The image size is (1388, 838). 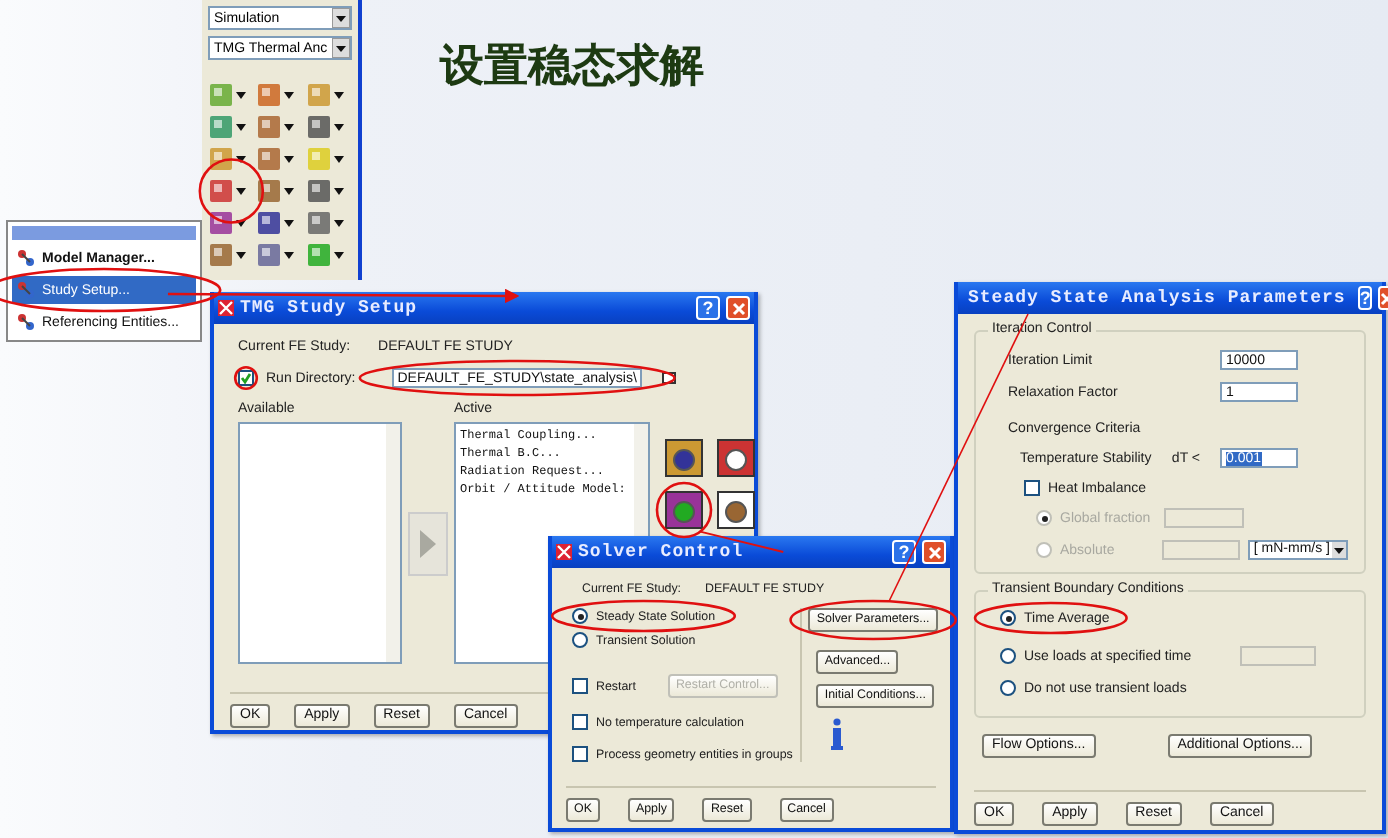 I want to click on slide-title: 设置稳态求解, so click(x=572, y=67).